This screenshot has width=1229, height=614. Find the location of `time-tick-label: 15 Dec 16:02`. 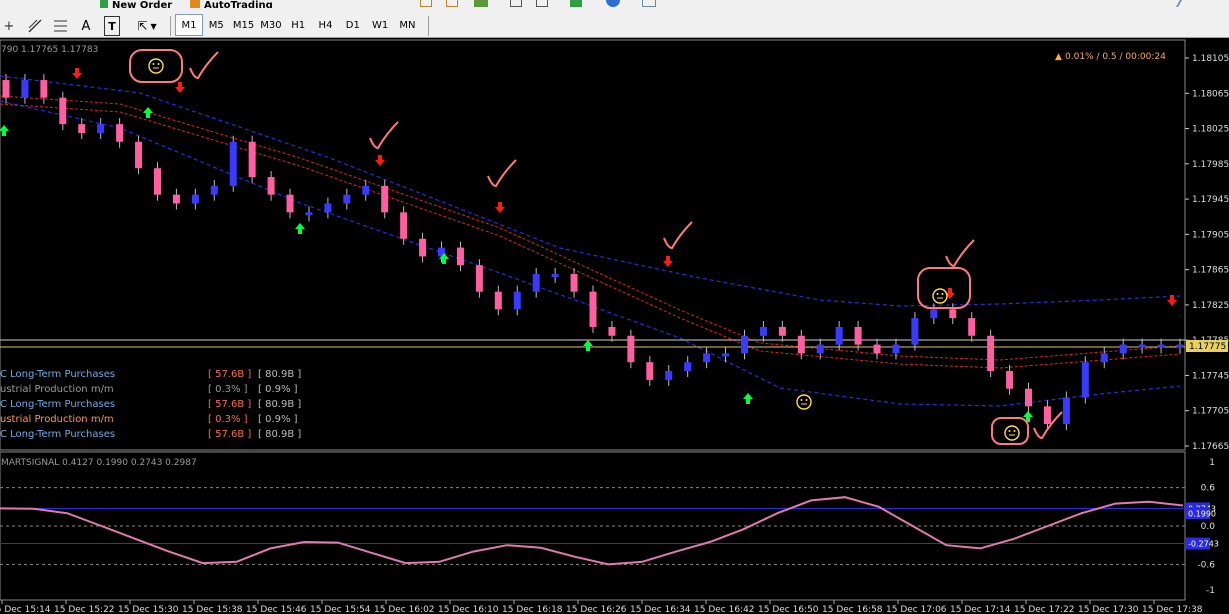

time-tick-label: 15 Dec 16:02 is located at coordinates (404, 609).